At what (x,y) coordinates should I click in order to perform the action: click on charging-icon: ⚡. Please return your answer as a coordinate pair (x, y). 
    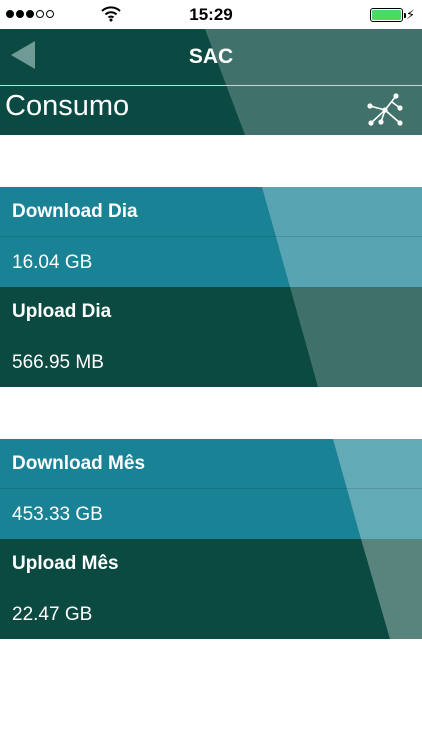
    Looking at the image, I should click on (411, 14).